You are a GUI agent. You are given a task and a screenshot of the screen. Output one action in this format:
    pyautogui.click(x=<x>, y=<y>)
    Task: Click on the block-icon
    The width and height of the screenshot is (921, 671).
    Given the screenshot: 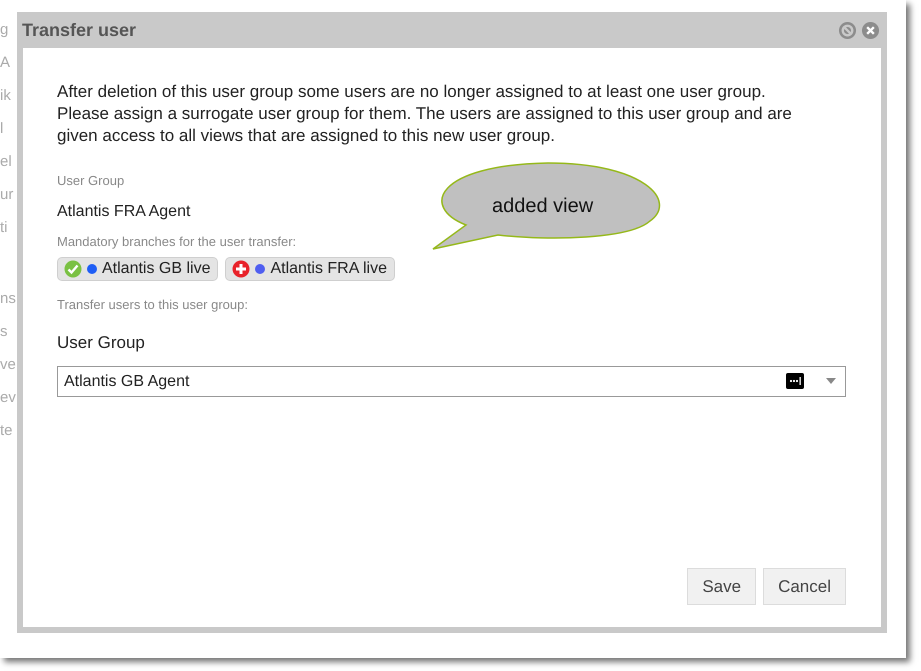 What is the action you would take?
    pyautogui.click(x=847, y=30)
    